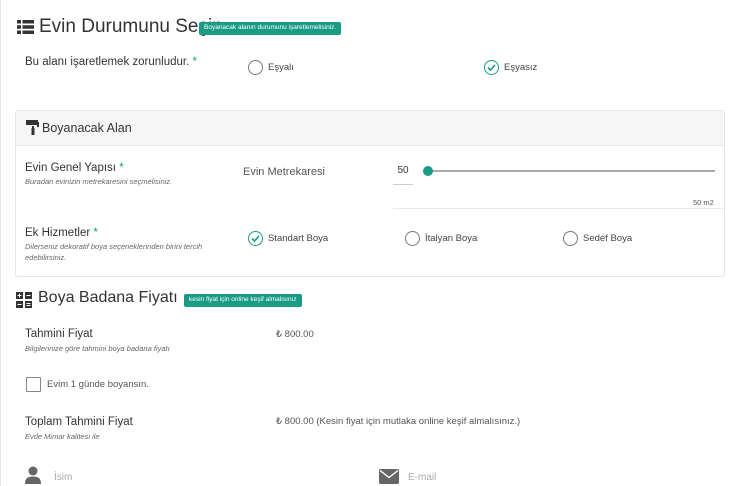  Describe the element at coordinates (24, 300) in the screenshot. I see `calculator-icon` at that location.